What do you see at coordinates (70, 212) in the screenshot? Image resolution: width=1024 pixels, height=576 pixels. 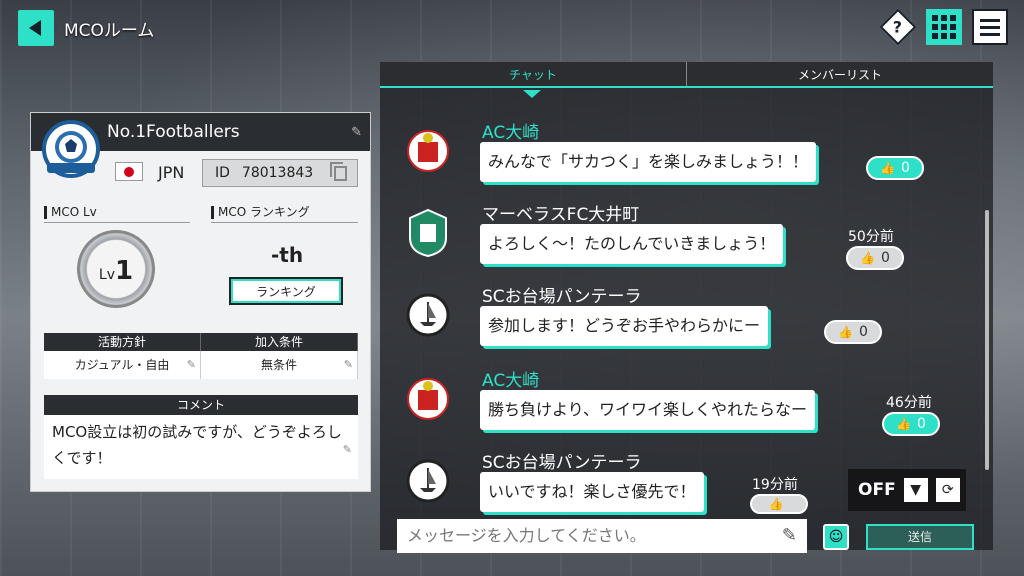 I see `mco-lv-label: MCO Lv` at bounding box center [70, 212].